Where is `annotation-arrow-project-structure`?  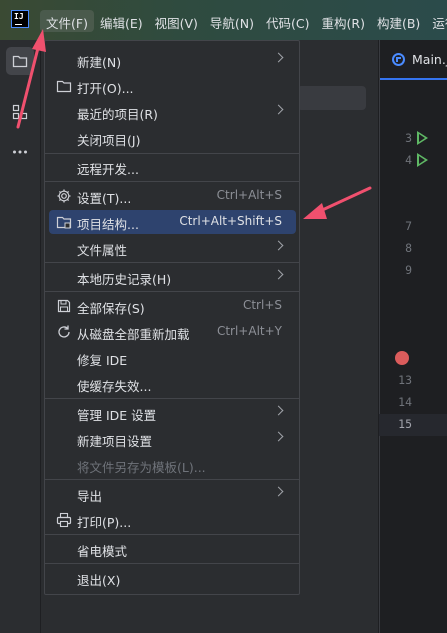
annotation-arrow-project-structure is located at coordinates (337, 202).